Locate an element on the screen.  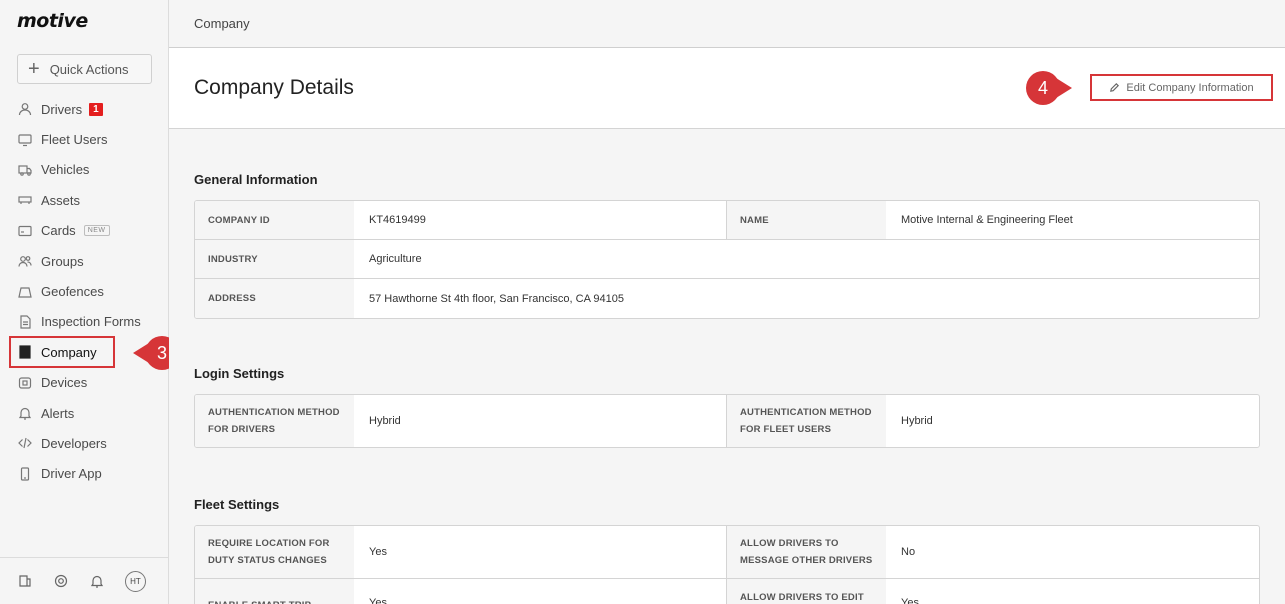
bell-icon is located at coordinates (25, 413).